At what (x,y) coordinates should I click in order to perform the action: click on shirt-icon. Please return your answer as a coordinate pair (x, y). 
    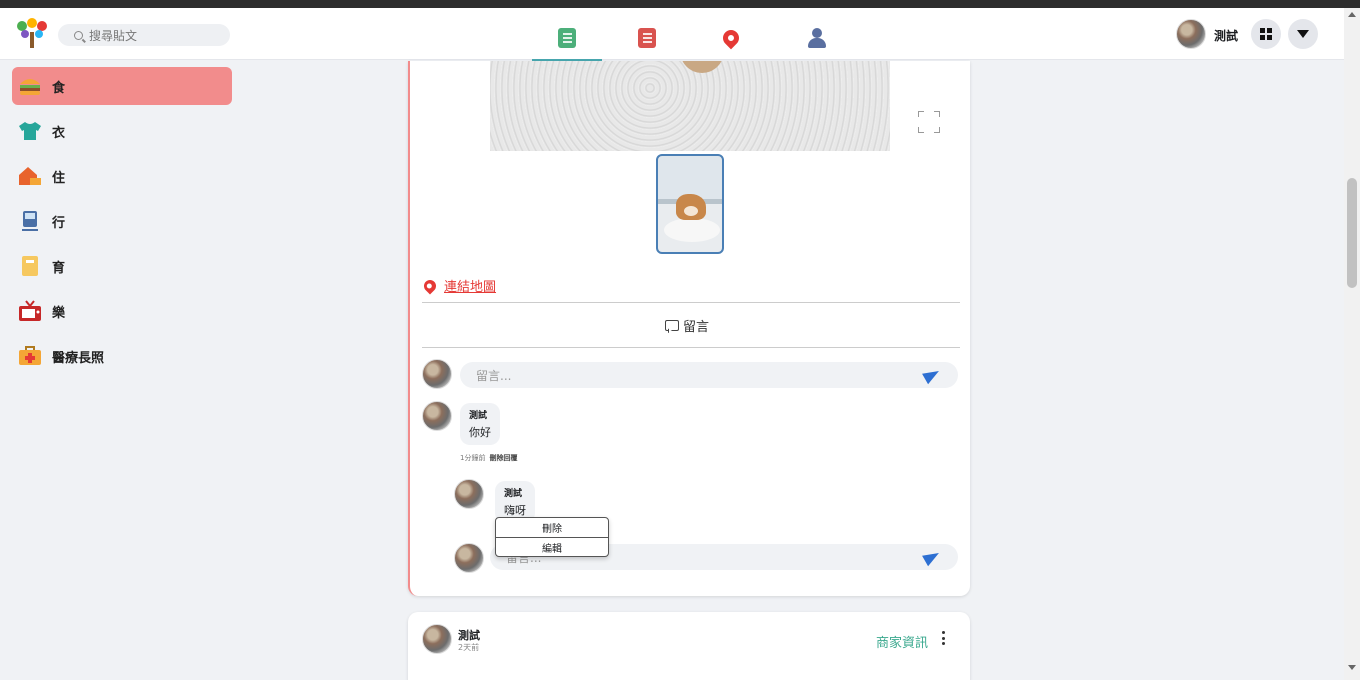
    Looking at the image, I should click on (30, 131).